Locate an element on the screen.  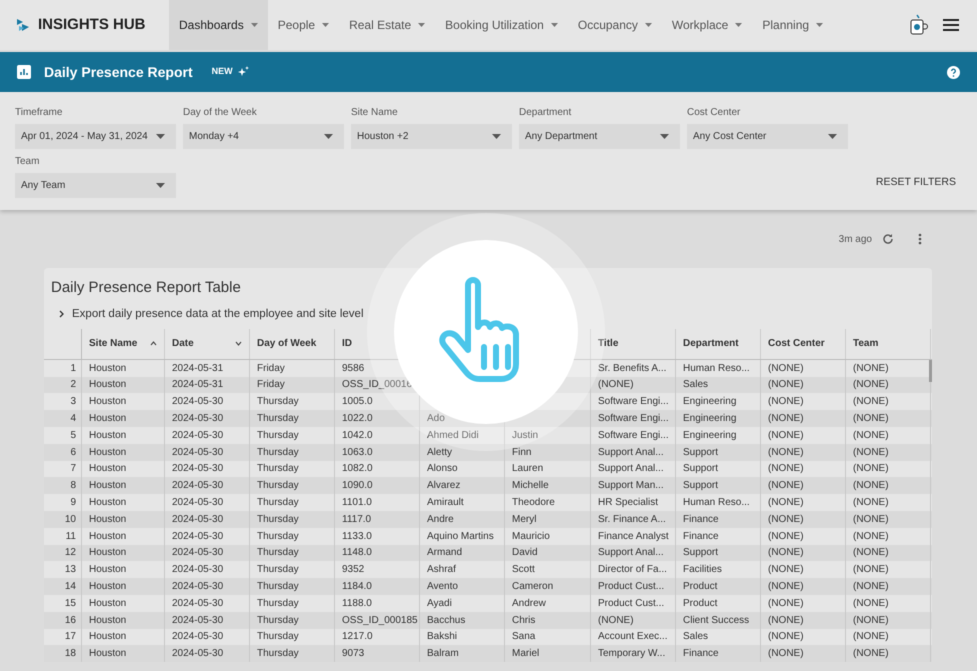
row-number: 16 is located at coordinates (70, 621).